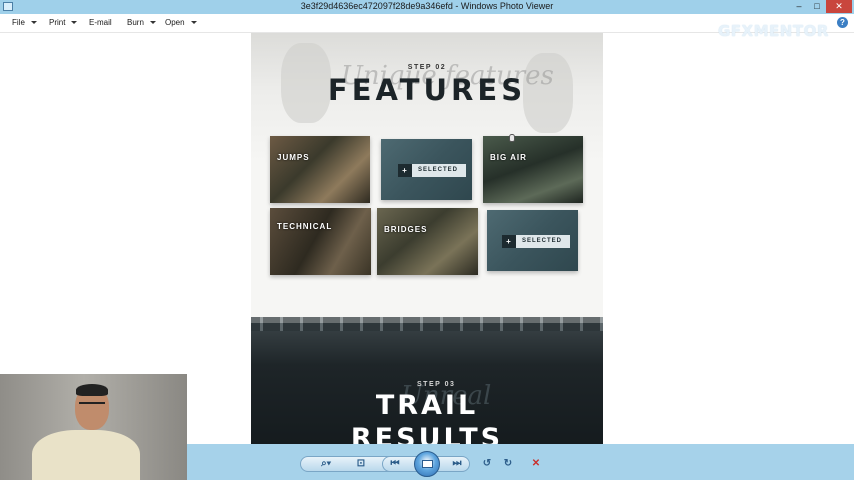  What do you see at coordinates (427, 433) in the screenshot?
I see `results-title: RESULTS` at bounding box center [427, 433].